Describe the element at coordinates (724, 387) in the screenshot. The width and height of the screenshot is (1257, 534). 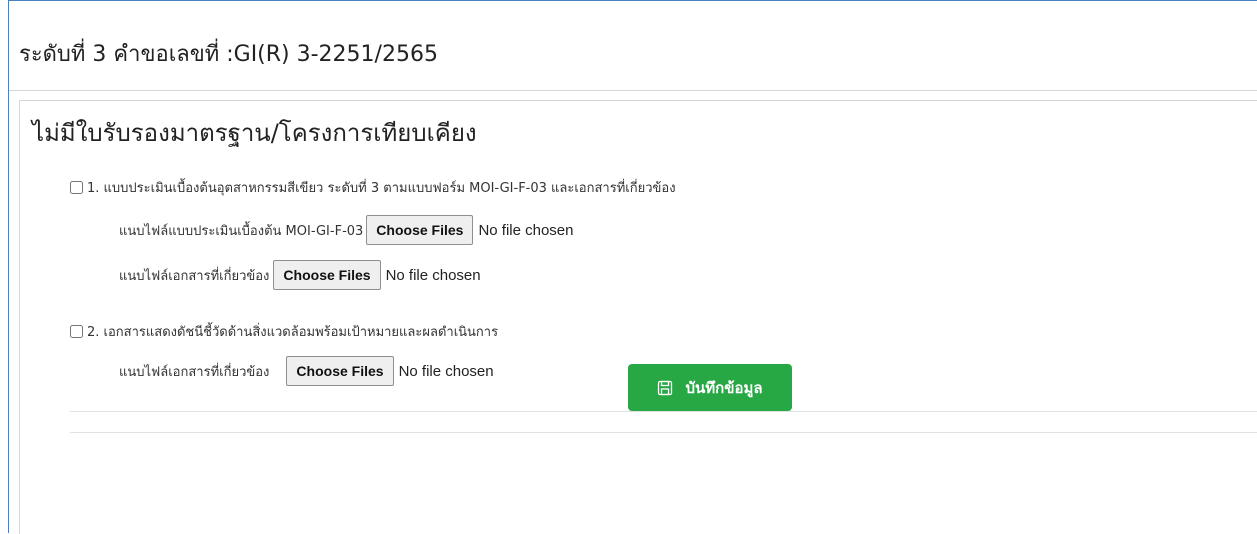
I see `save-button-label: บันทึกข้อมูล` at that location.